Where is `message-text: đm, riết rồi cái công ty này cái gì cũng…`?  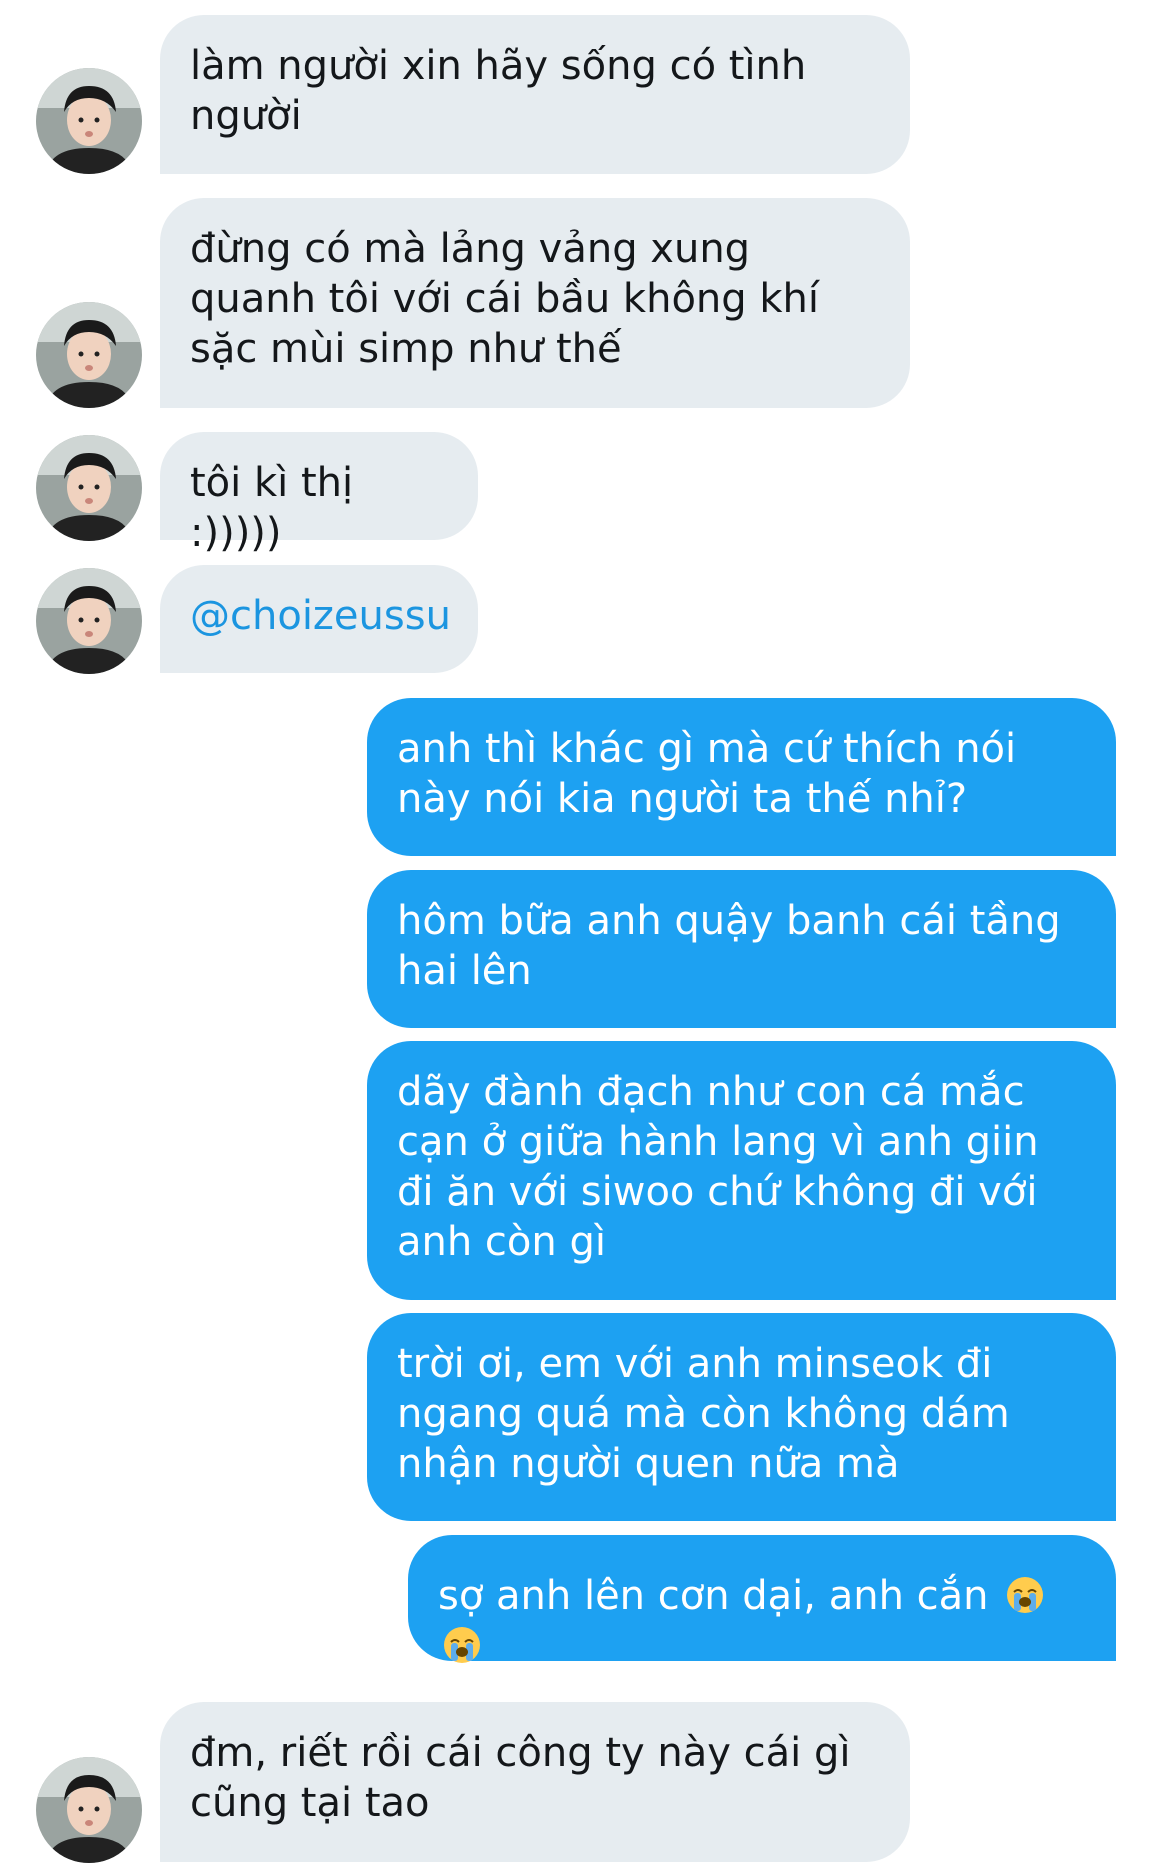
message-text: đm, riết rồi cái công ty này cái gì cũng… is located at coordinates (520, 1778).